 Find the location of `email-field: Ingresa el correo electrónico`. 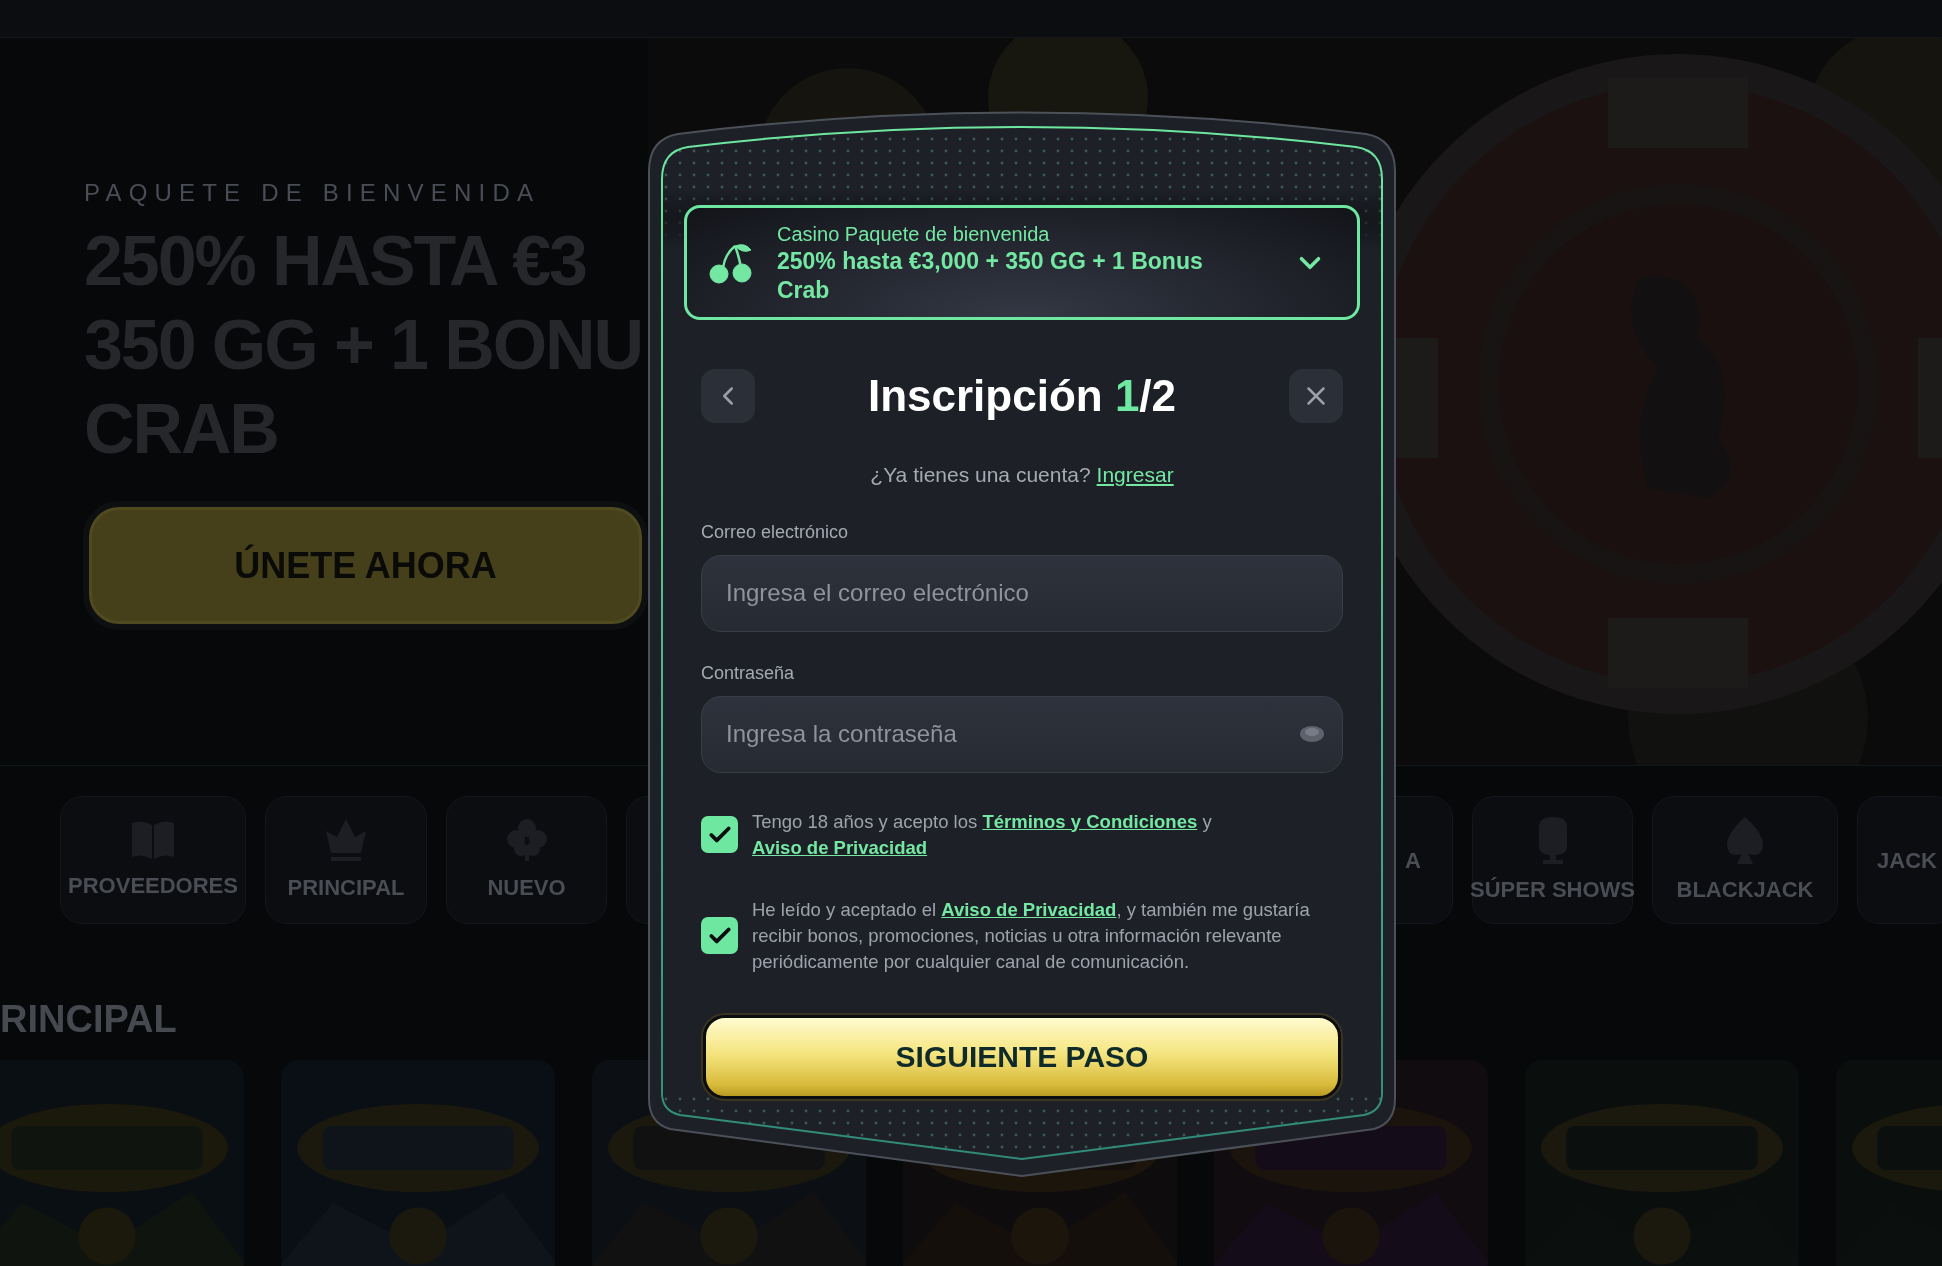

email-field: Ingresa el correo electrónico is located at coordinates (1022, 593).